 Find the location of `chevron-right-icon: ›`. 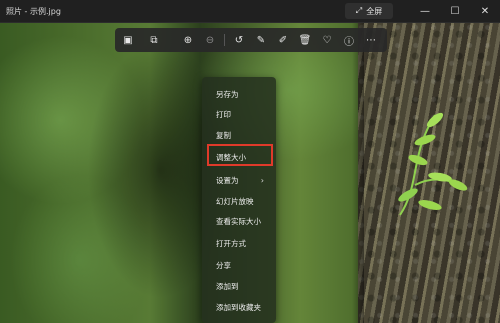

chevron-right-icon: › is located at coordinates (262, 180).